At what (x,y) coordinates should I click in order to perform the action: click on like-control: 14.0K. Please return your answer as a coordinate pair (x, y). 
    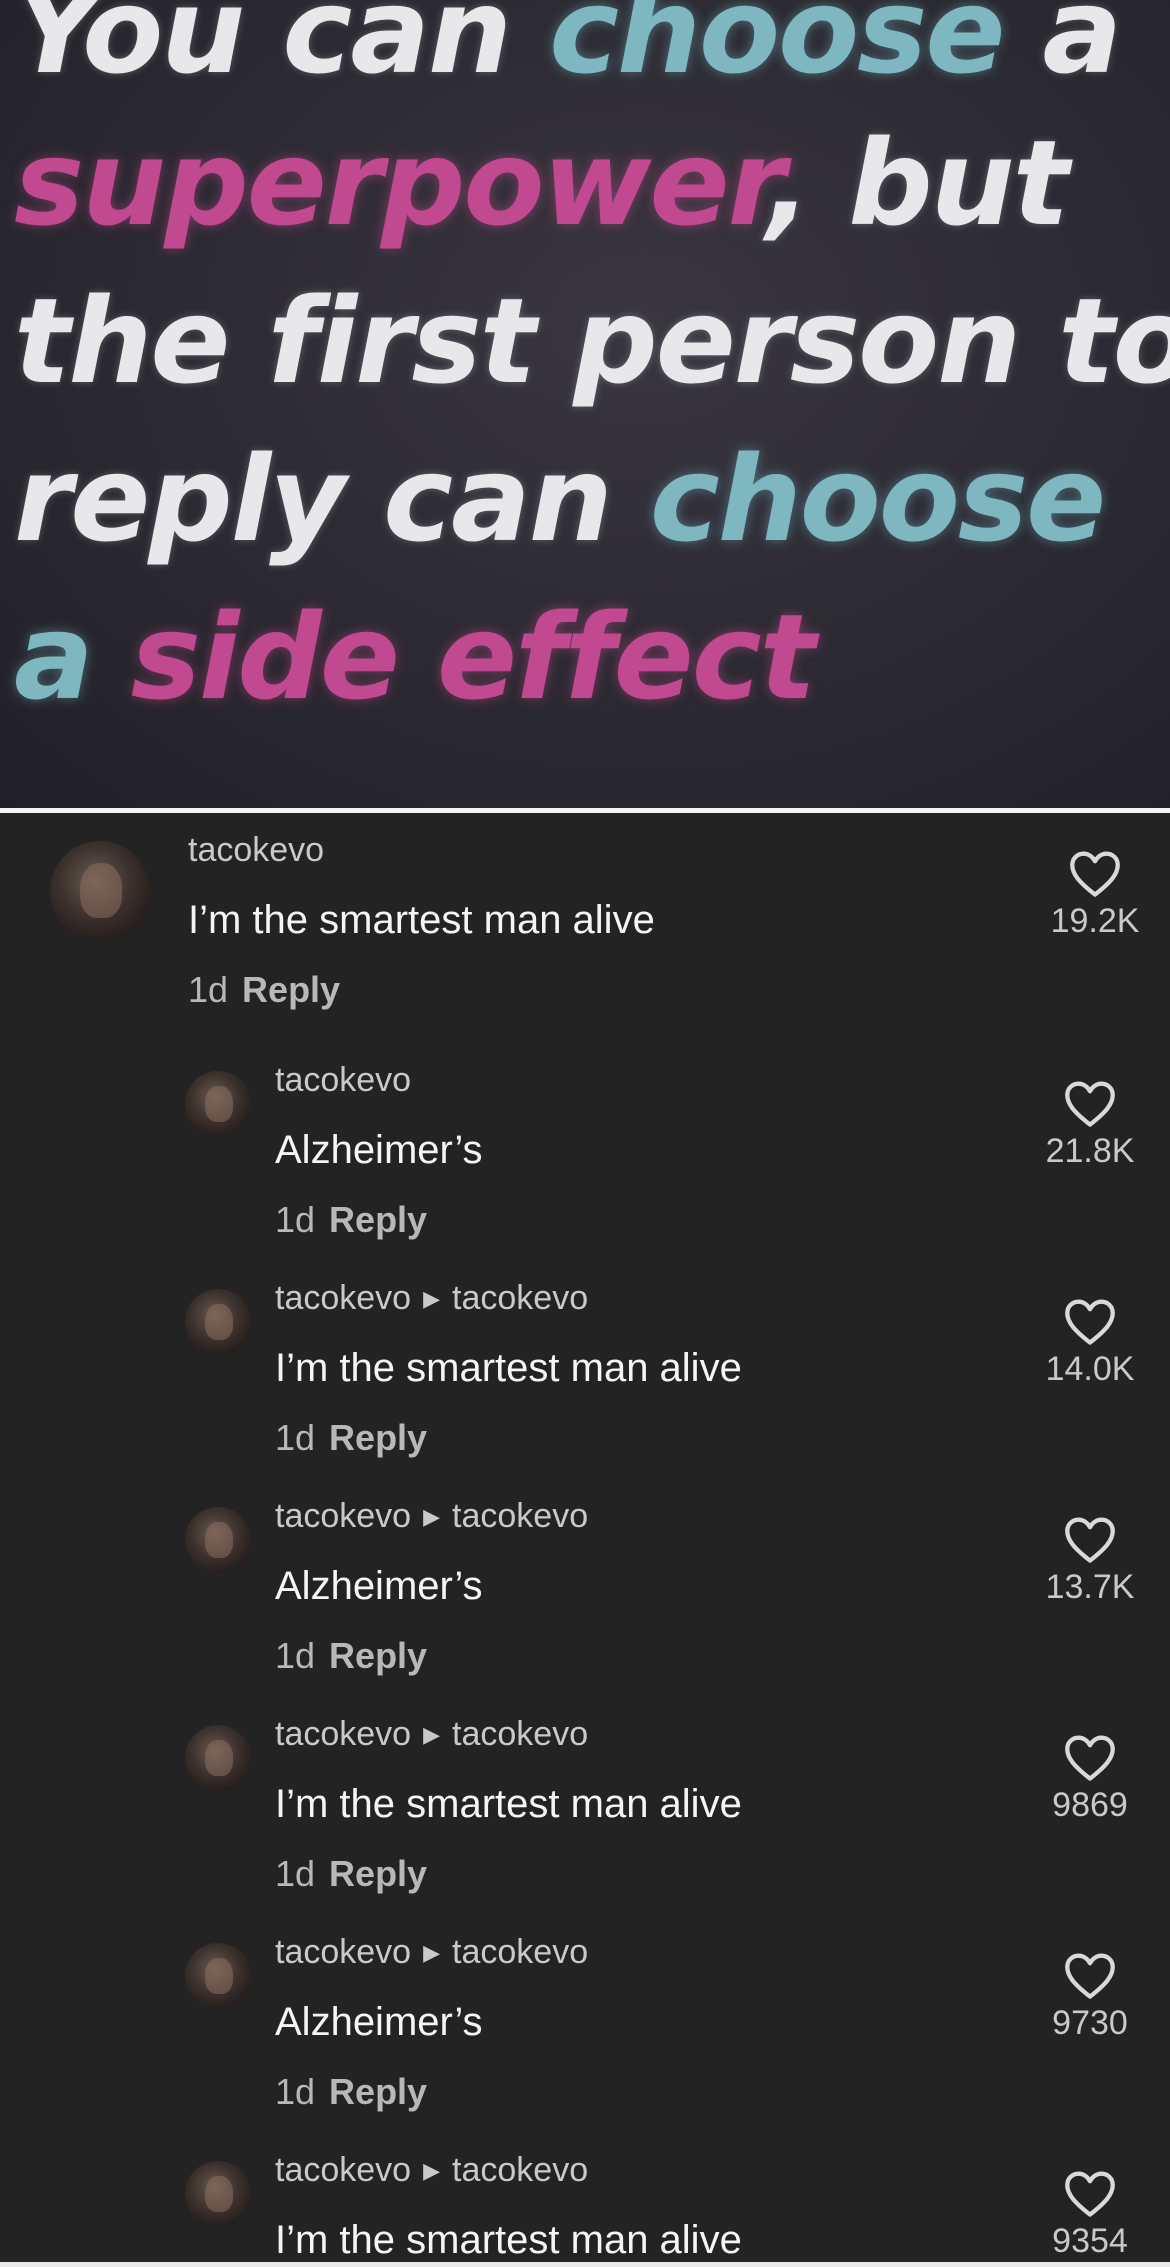
    Looking at the image, I should click on (1090, 1342).